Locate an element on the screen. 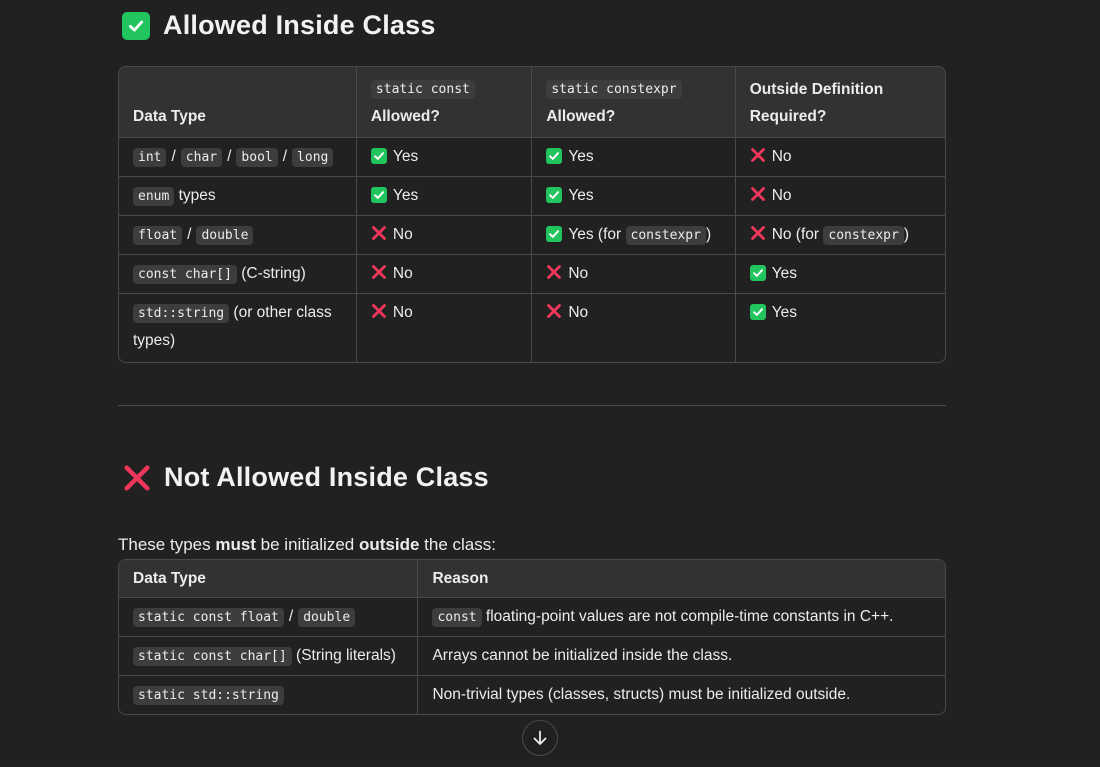 This screenshot has height=767, width=1100. cell-data-type: static std::string is located at coordinates (269, 695).